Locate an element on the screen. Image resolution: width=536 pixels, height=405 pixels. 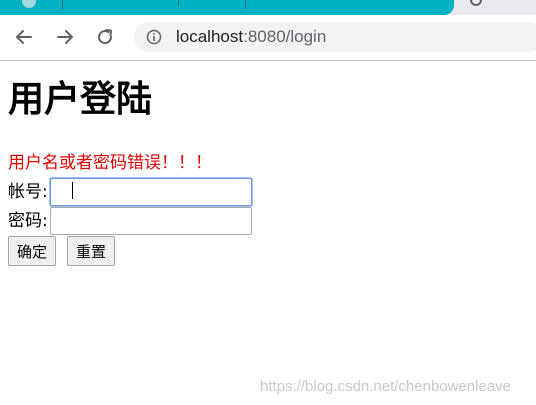
password-label: 密码: is located at coordinates (28, 221).